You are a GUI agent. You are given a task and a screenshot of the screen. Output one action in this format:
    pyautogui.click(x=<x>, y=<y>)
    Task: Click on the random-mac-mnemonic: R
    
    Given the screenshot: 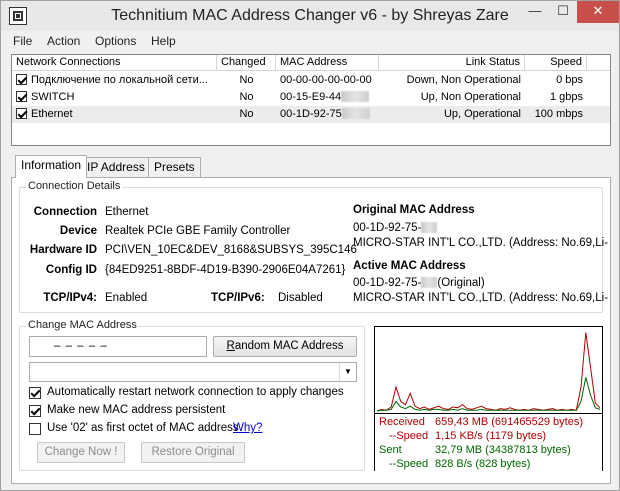 What is the action you would take?
    pyautogui.click(x=230, y=346)
    